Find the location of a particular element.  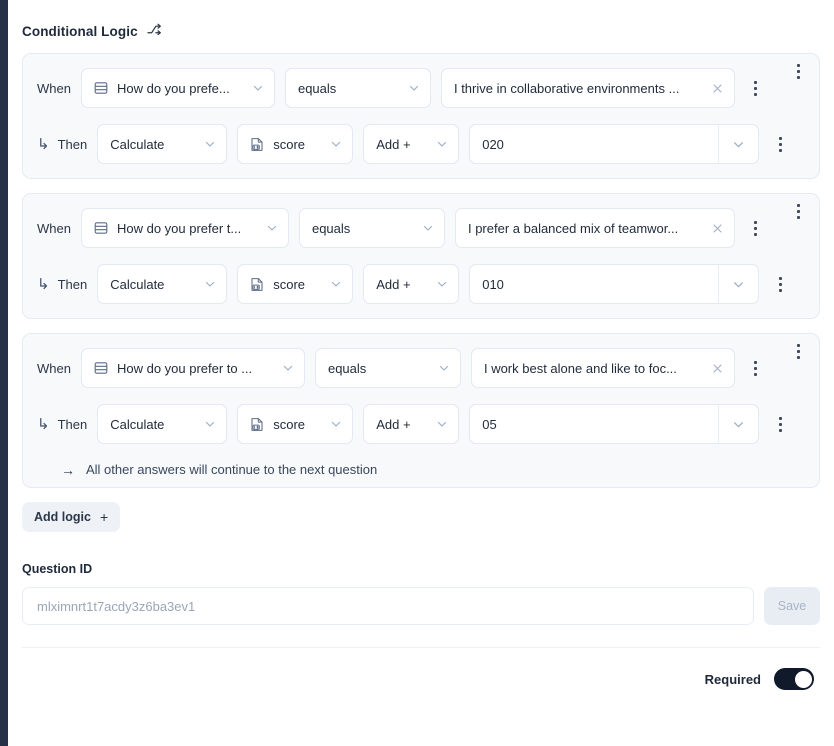

add-logic-button: Add logic + is located at coordinates (71, 517).